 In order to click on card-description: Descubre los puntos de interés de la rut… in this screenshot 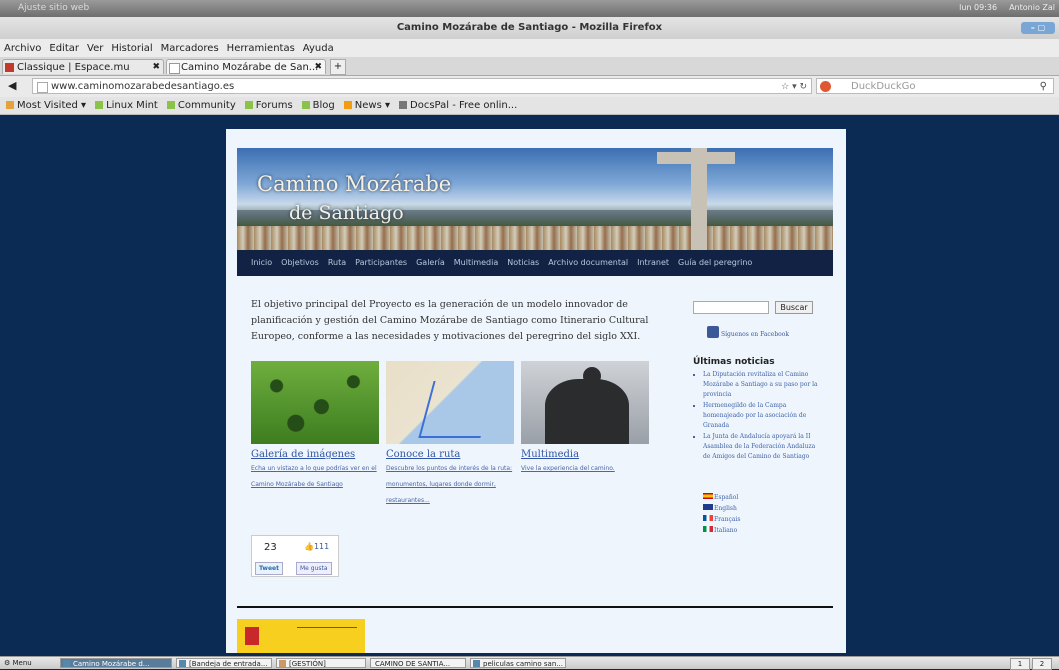, I will do `click(450, 485)`.